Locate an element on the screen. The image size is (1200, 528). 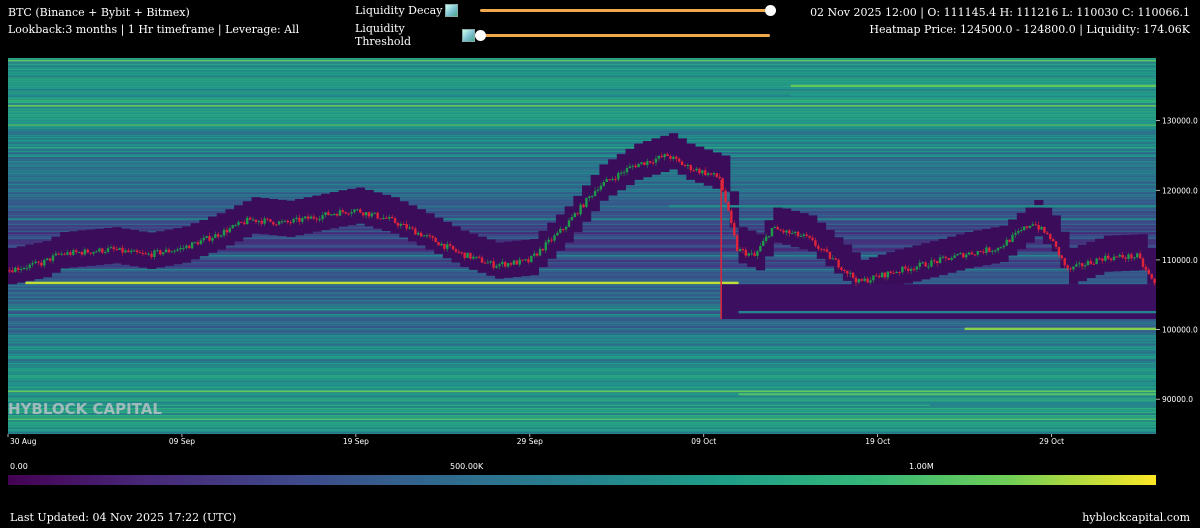
liquidity-threshold-slider-handle is located at coordinates (480, 35).